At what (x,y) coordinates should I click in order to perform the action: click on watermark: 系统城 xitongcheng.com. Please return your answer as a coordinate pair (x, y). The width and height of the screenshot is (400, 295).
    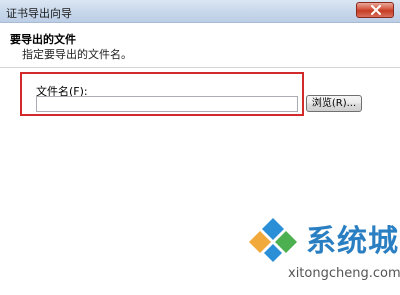
    Looking at the image, I should click on (322, 252).